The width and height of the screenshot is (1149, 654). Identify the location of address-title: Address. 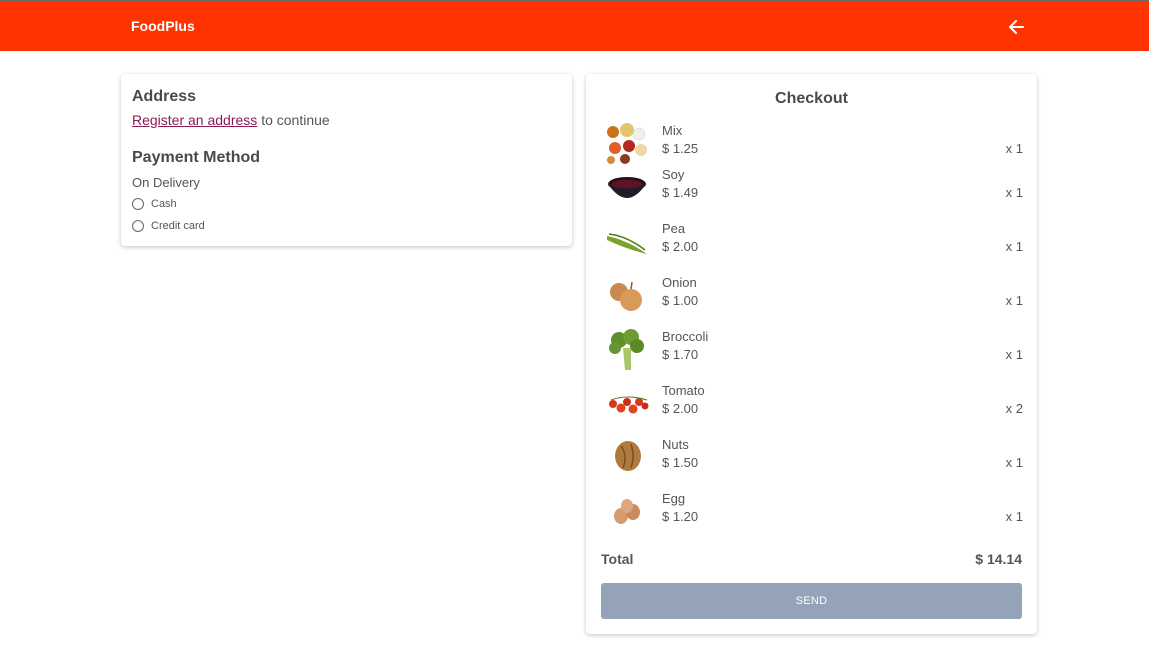
(164, 96).